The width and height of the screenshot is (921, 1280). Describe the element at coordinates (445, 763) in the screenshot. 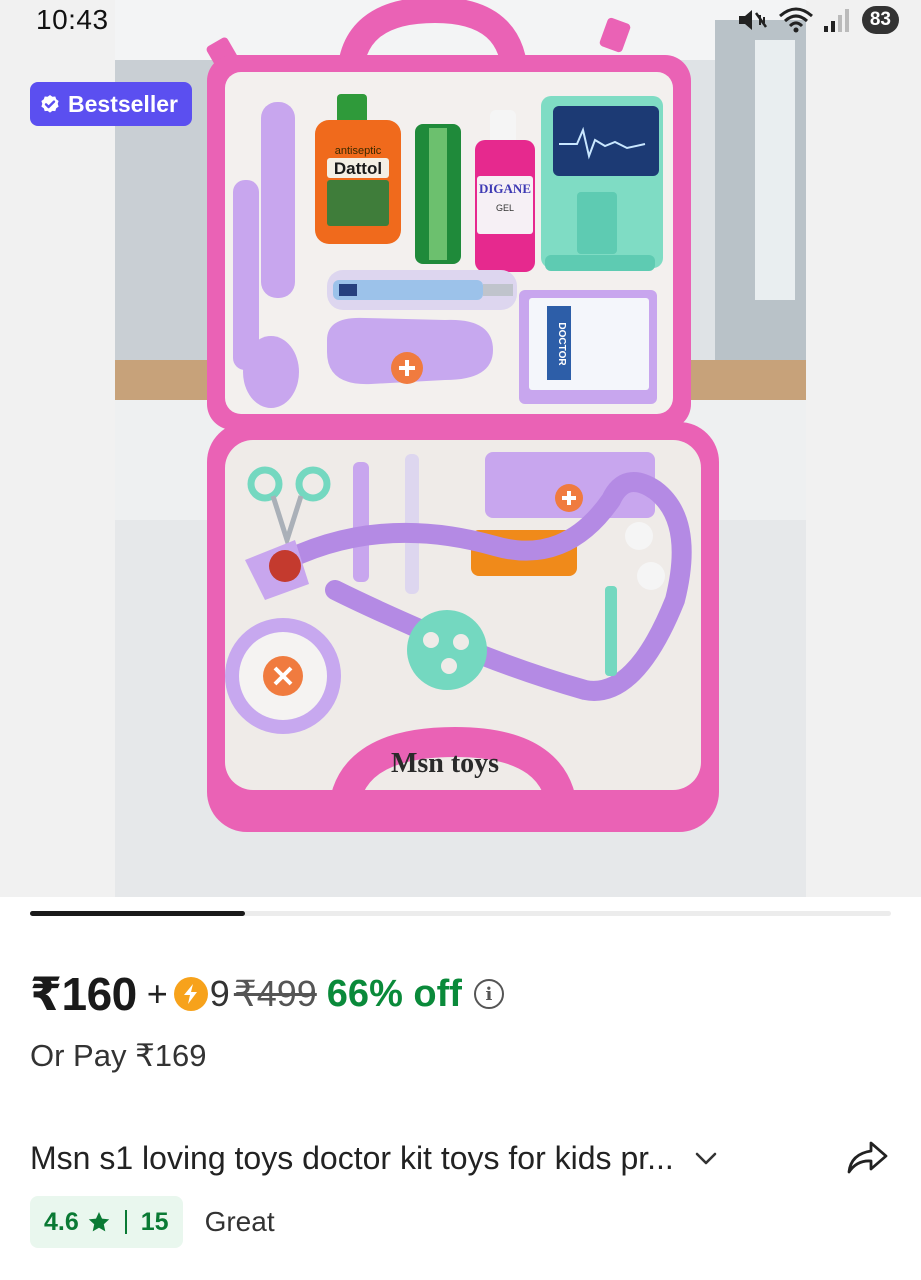

I see `svg-text: Msn toys` at that location.